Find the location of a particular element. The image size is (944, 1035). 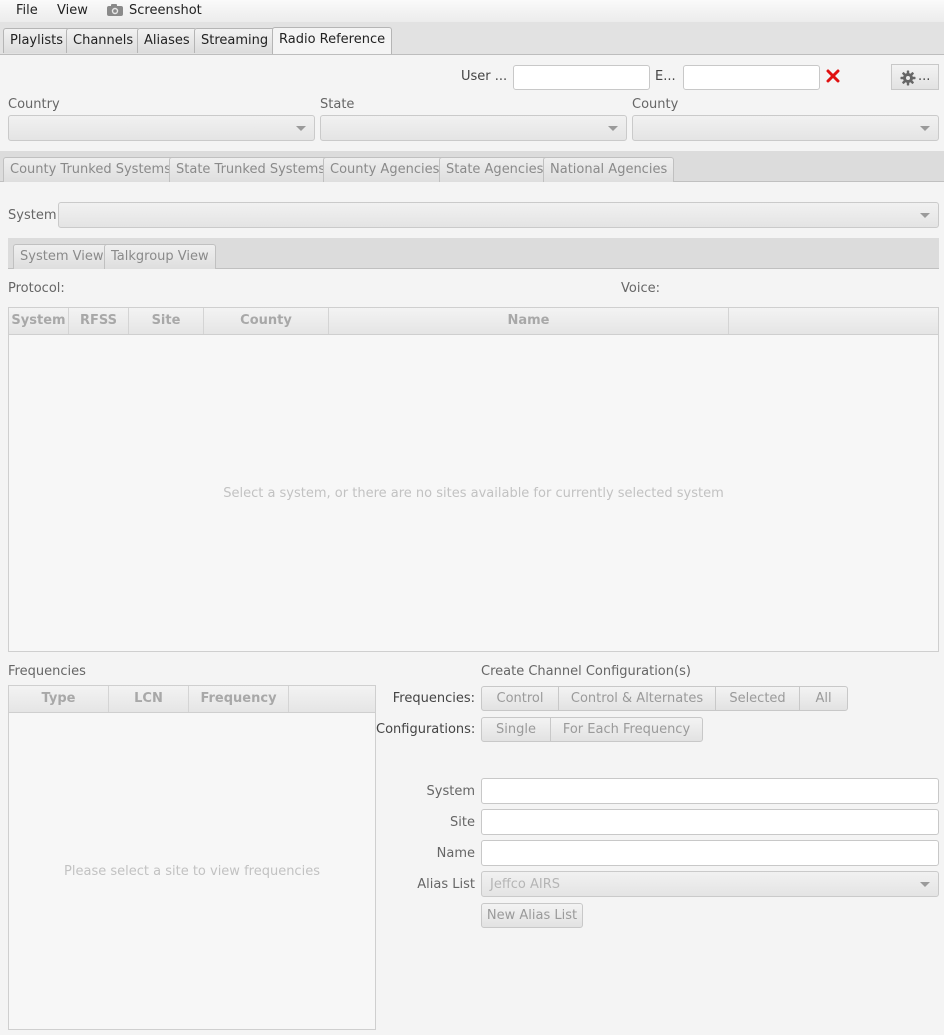

configurations-option-label: Configurations: is located at coordinates (426, 729).